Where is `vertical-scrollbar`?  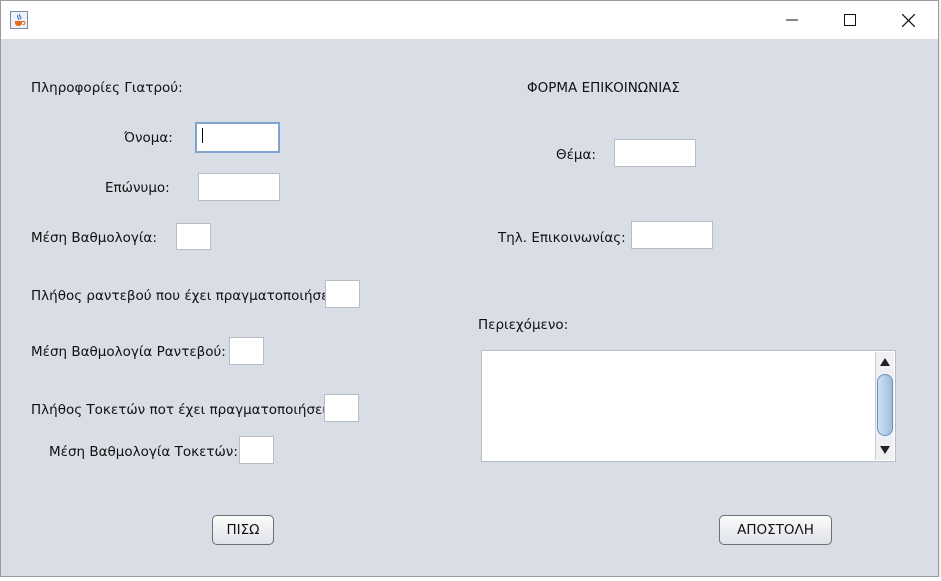 vertical-scrollbar is located at coordinates (884, 406).